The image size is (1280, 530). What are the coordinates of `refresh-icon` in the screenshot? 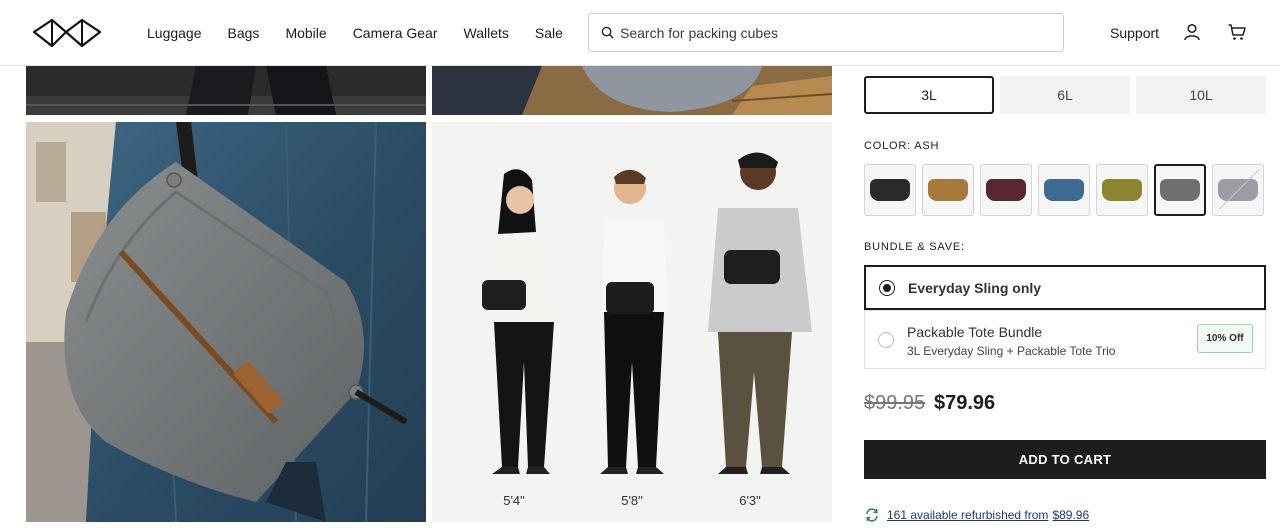 It's located at (872, 515).